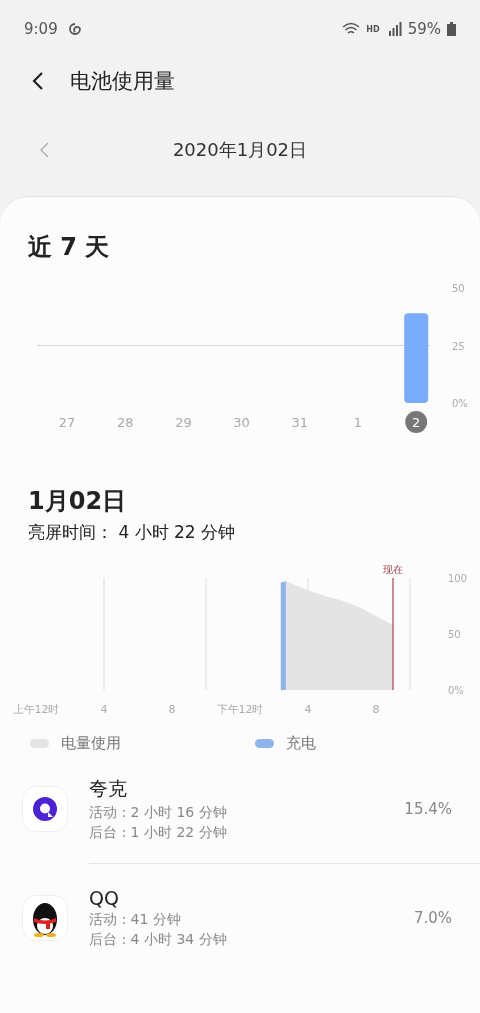  Describe the element at coordinates (69, 247) in the screenshot. I see `section-title: 近 7 天` at that location.